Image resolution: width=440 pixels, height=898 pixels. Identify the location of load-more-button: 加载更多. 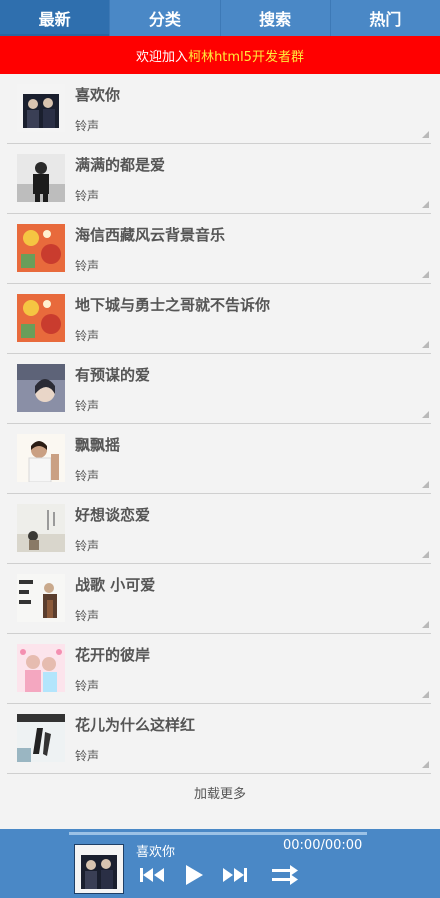
(220, 792).